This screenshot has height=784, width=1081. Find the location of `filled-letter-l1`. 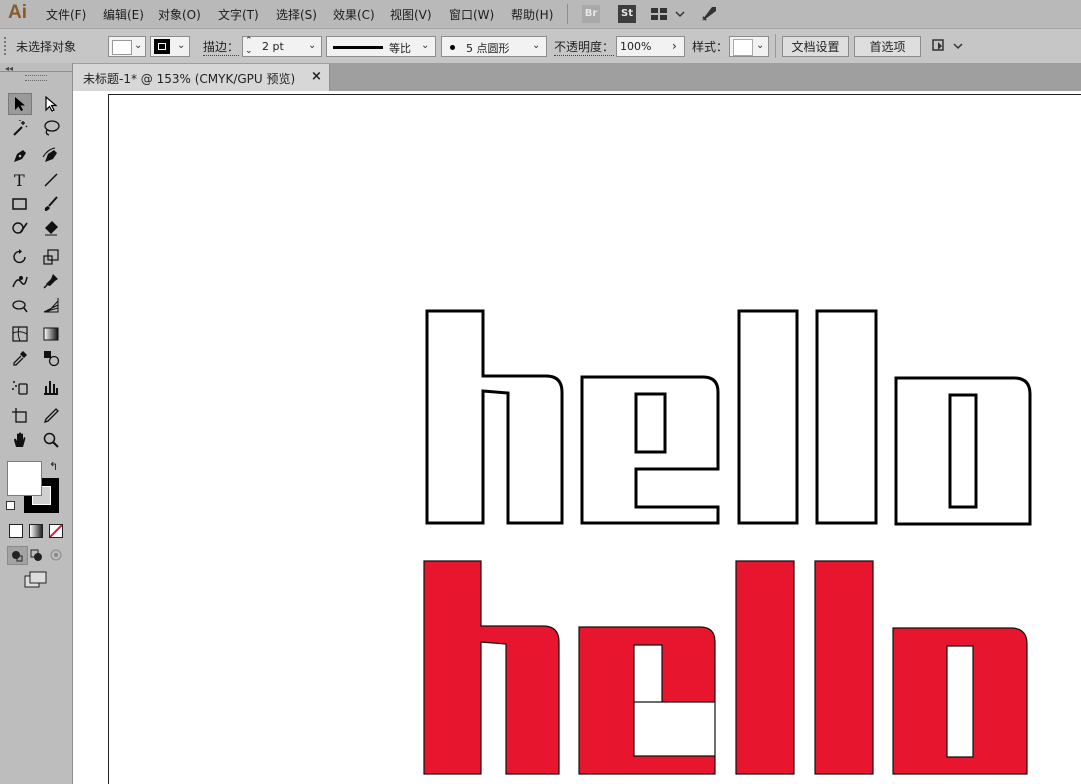

filled-letter-l1 is located at coordinates (765, 667).